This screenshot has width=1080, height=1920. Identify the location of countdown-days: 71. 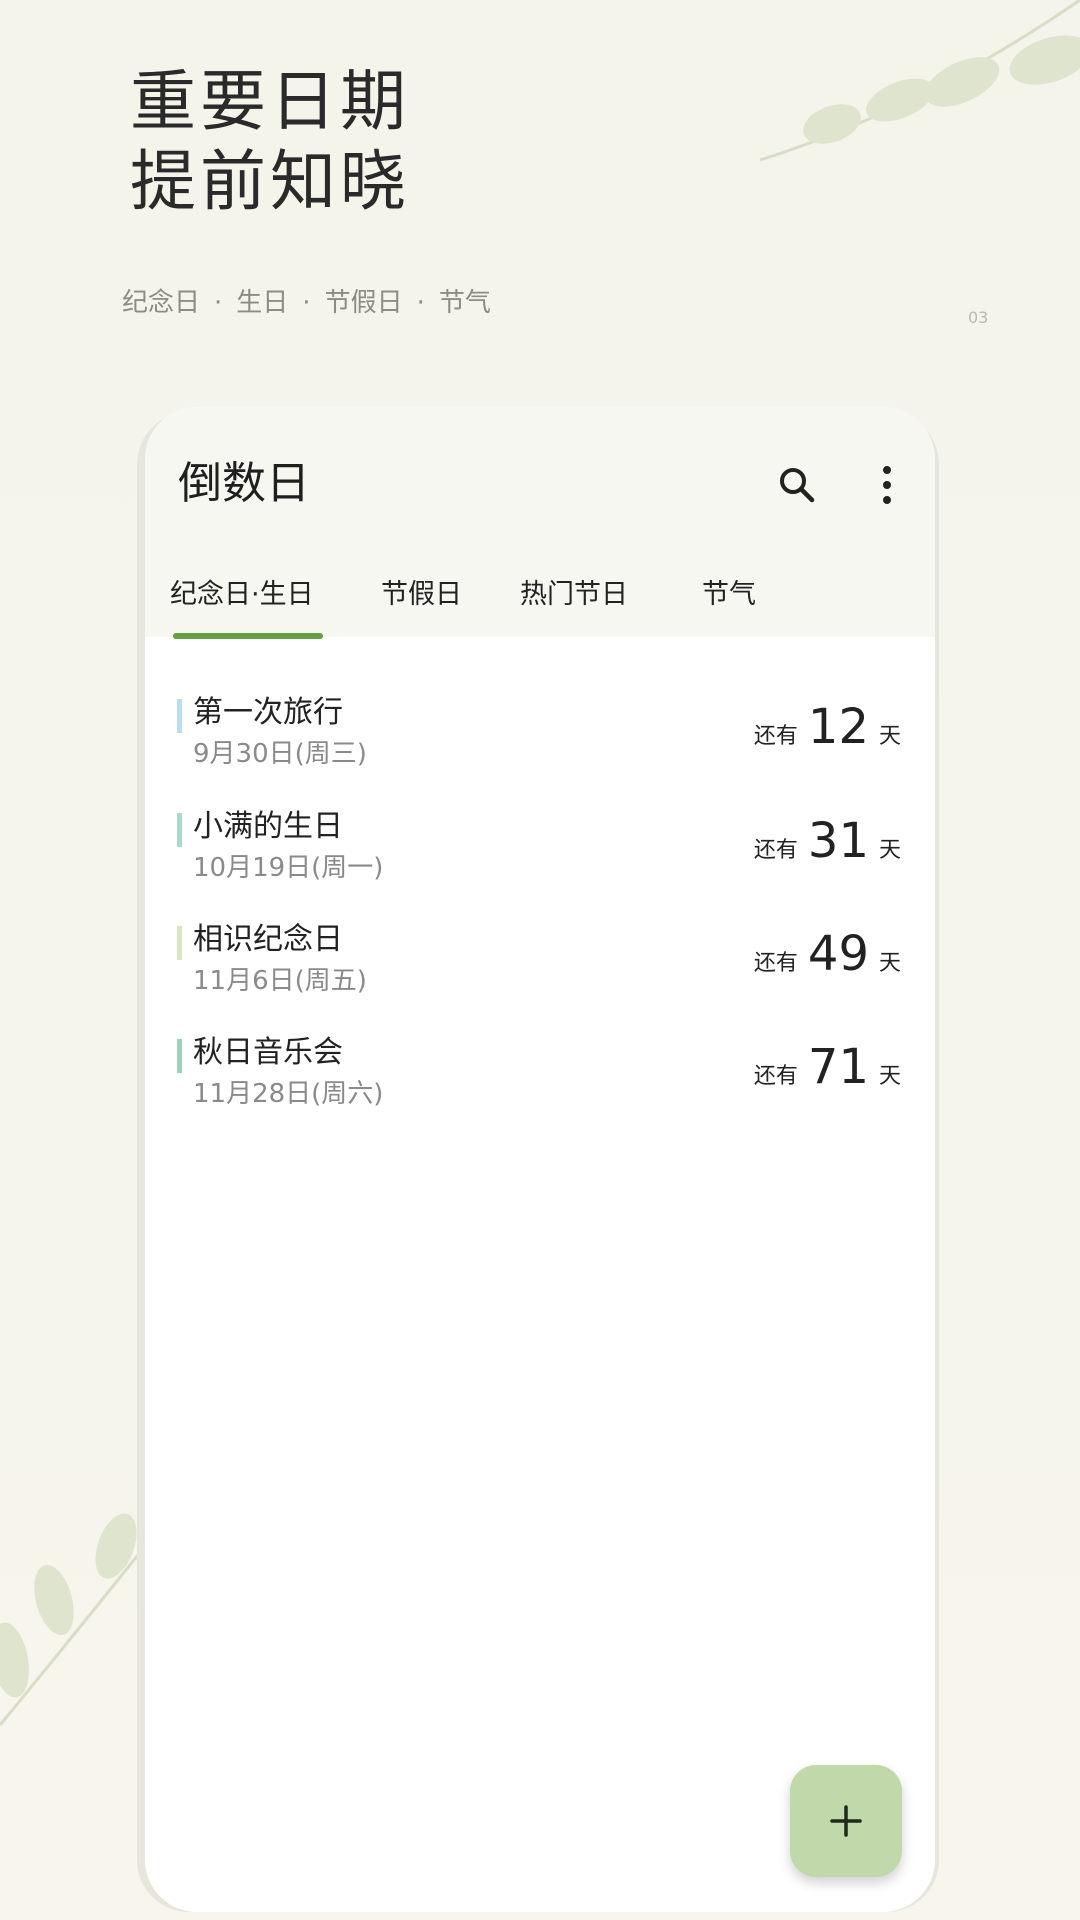
(838, 1067).